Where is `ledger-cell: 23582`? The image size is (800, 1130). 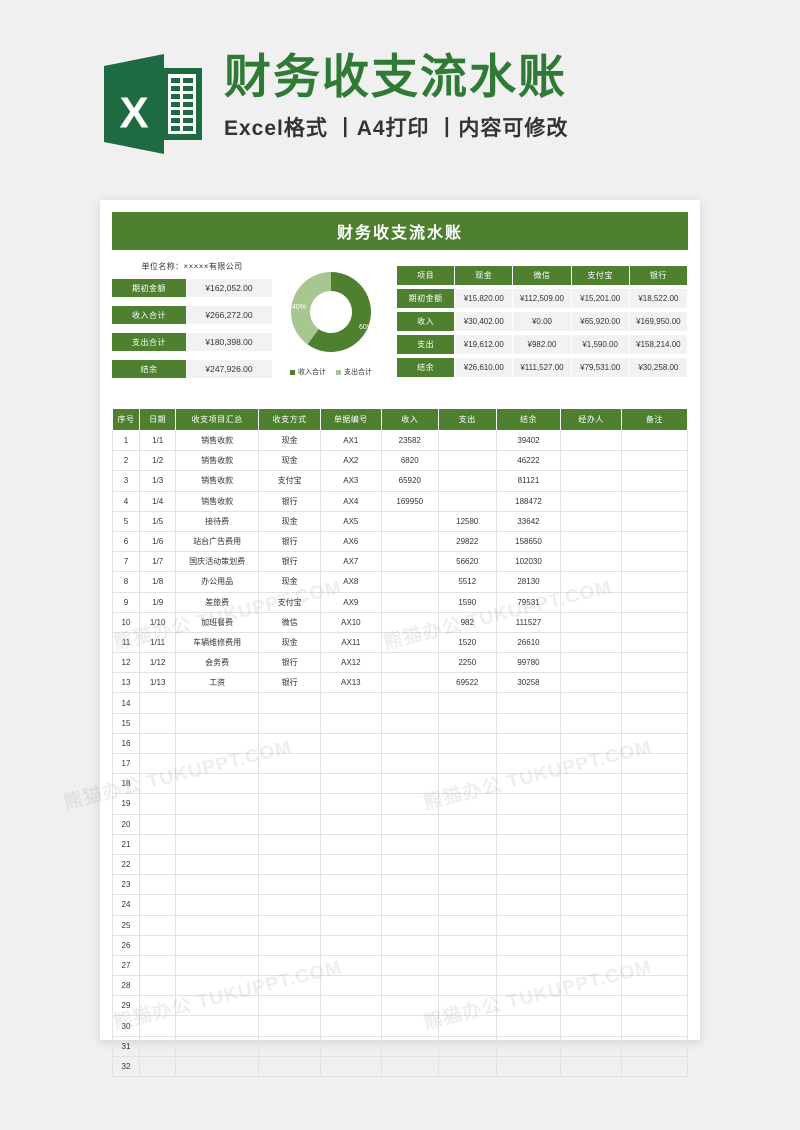
ledger-cell: 23582 is located at coordinates (409, 440).